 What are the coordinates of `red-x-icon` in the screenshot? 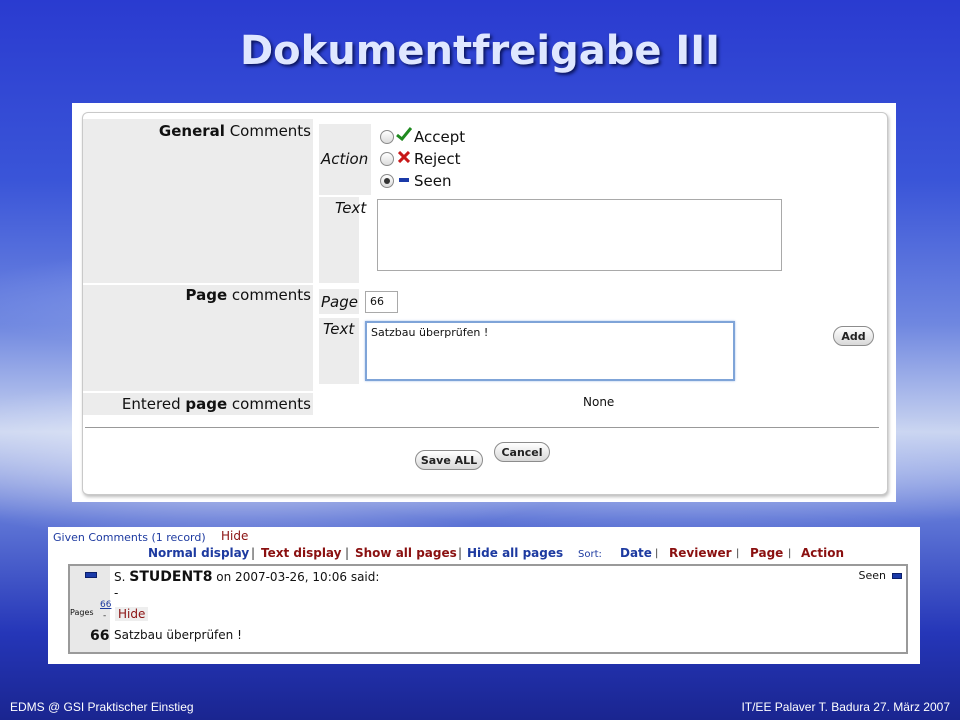 It's located at (404, 157).